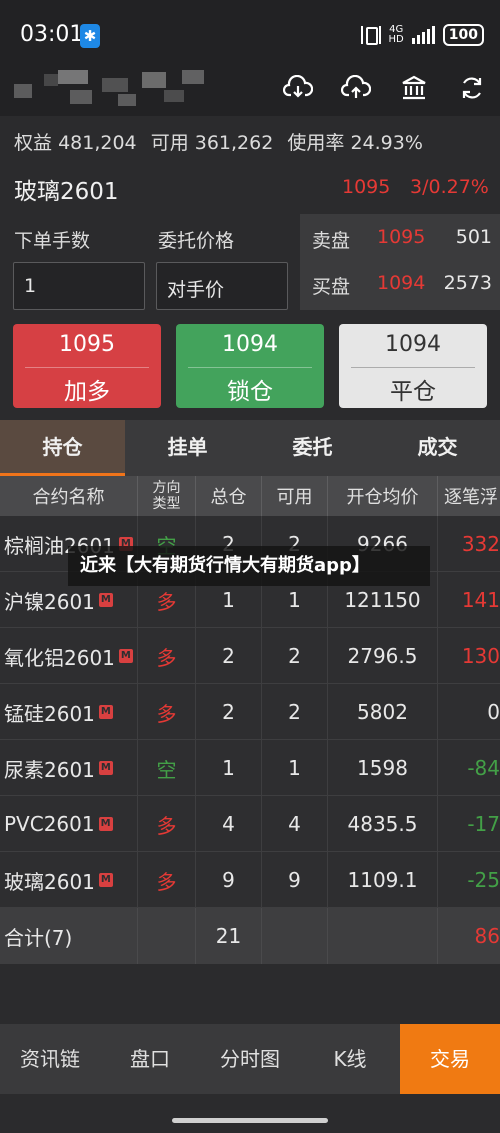 The height and width of the screenshot is (1133, 500). Describe the element at coordinates (90, 36) in the screenshot. I see `bluetooth-icon: ✱` at that location.